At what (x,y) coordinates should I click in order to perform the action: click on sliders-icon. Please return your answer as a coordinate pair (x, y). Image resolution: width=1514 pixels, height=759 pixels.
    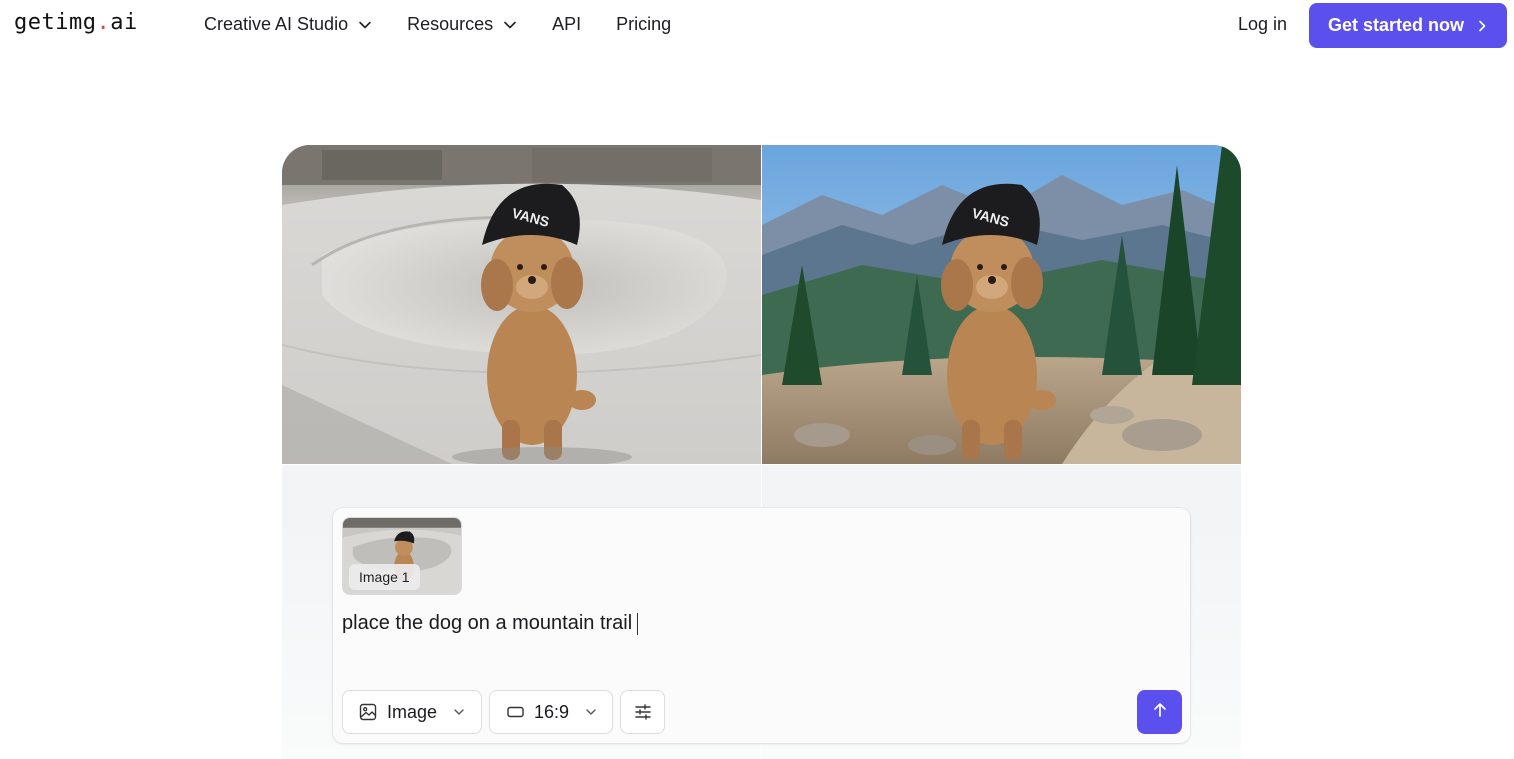
    Looking at the image, I should click on (643, 712).